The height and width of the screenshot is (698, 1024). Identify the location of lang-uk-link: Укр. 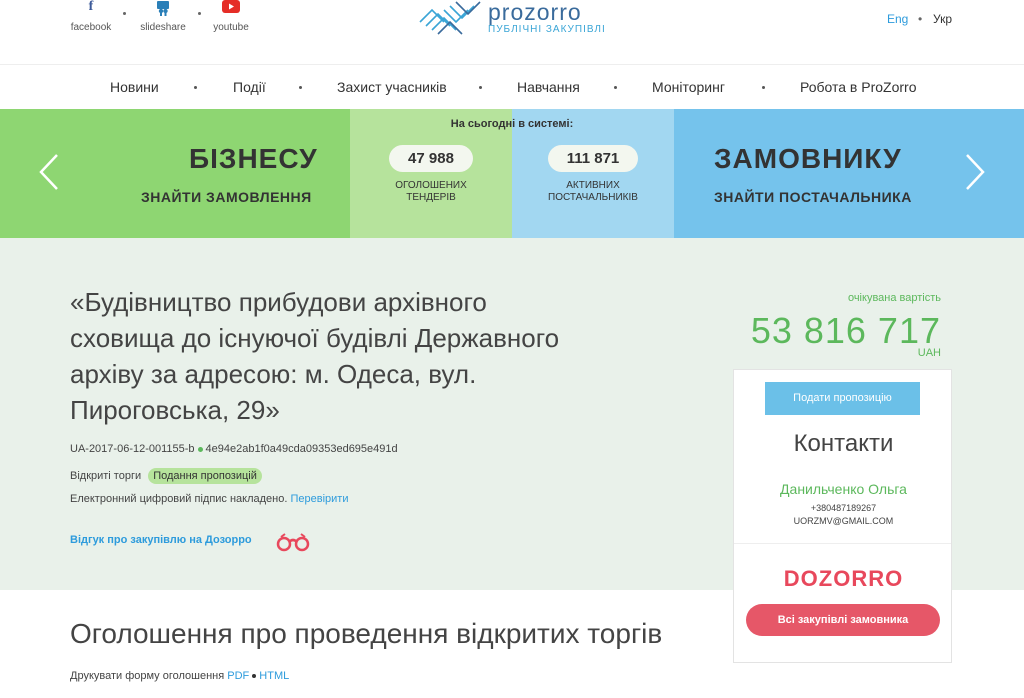
(942, 19).